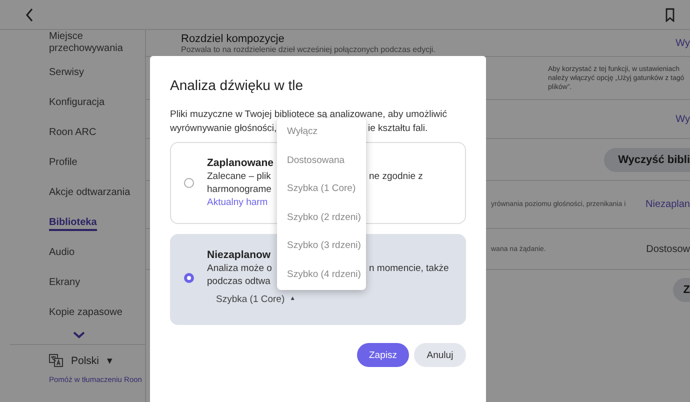 This screenshot has height=402, width=690. Describe the element at coordinates (237, 85) in the screenshot. I see `dialog-title: Analiza dźwięku w tle` at that location.